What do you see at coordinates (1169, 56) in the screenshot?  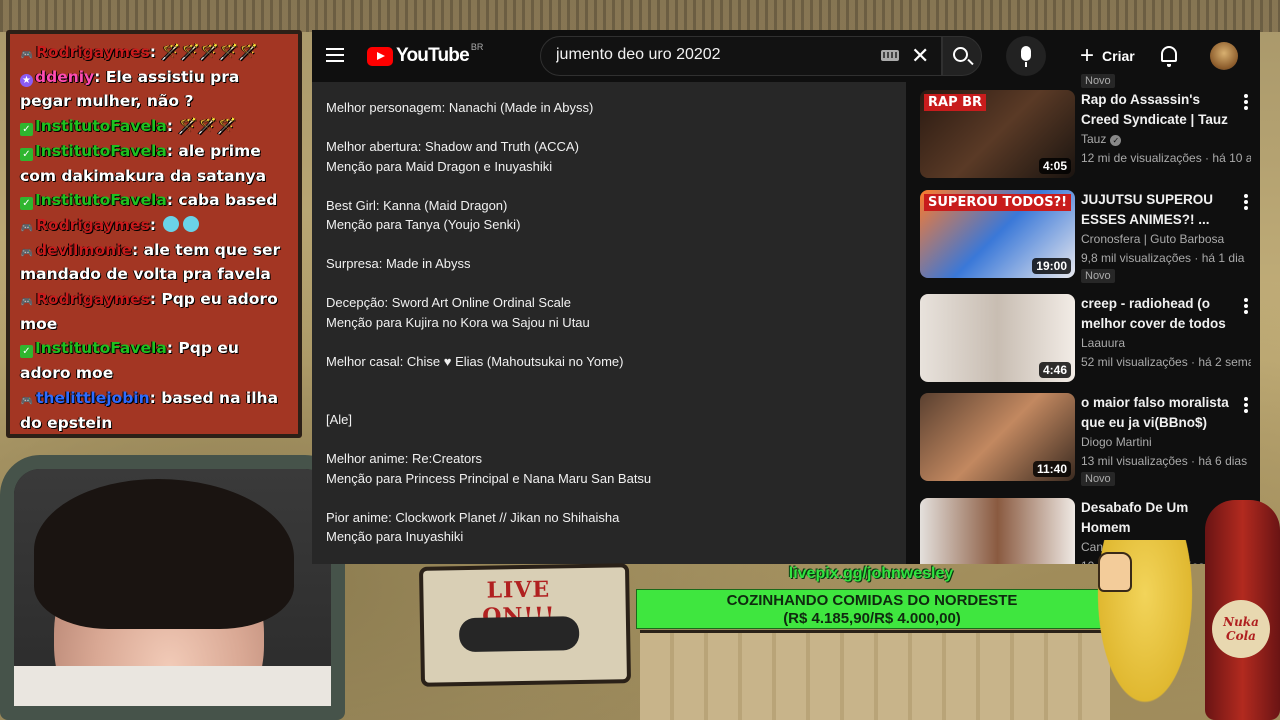 I see `notifications-bell-icon` at bounding box center [1169, 56].